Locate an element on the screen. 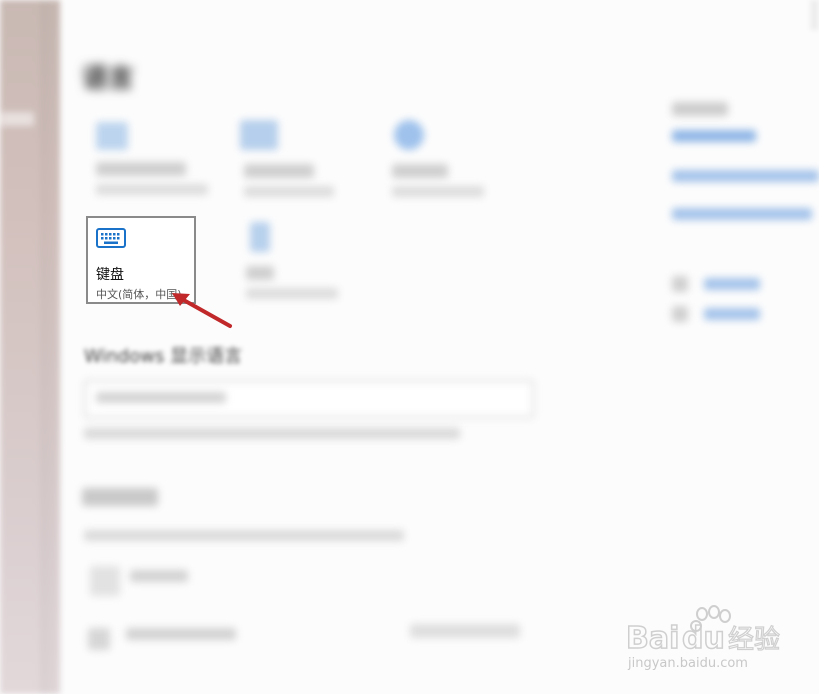  annotation-arrow is located at coordinates (202, 310).